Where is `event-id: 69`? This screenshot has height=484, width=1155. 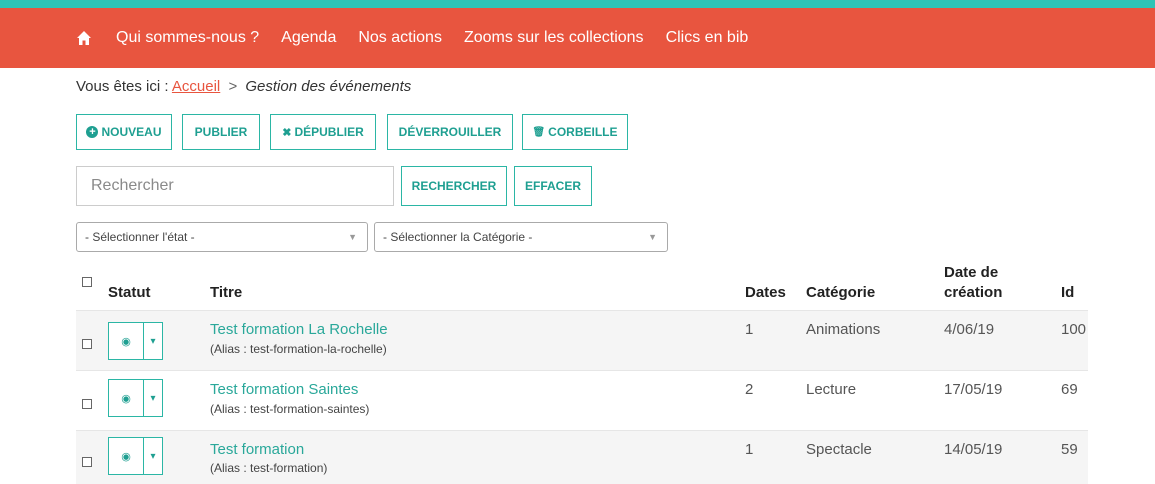 event-id: 69 is located at coordinates (1069, 389).